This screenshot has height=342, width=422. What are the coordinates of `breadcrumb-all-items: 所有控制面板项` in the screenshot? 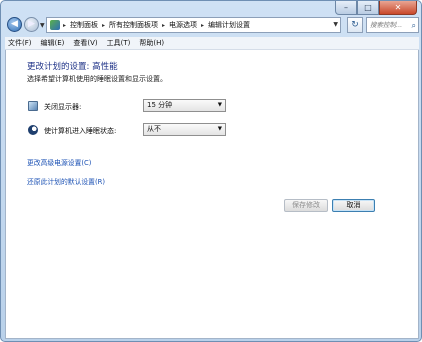 It's located at (133, 25).